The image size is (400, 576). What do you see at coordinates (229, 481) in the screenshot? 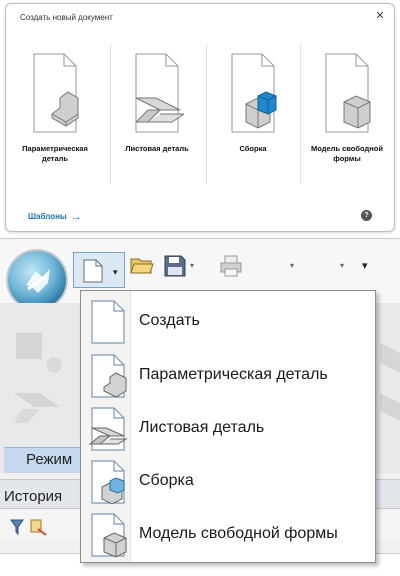
I see `menu-item-assembly: Сборка` at bounding box center [229, 481].